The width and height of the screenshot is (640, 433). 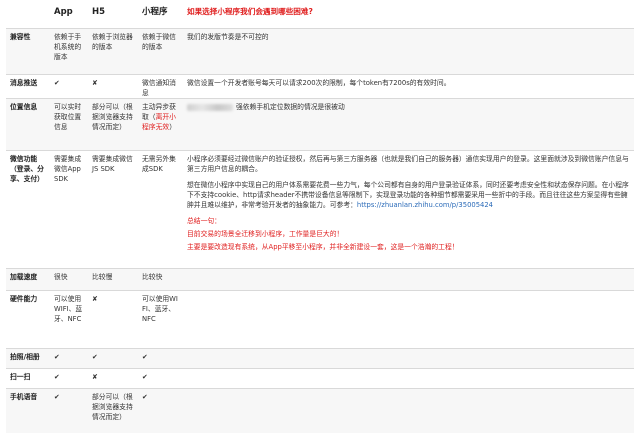 What do you see at coordinates (290, 107) in the screenshot?
I see `note-text: 强依赖手机定位数据的情况是很被动` at bounding box center [290, 107].